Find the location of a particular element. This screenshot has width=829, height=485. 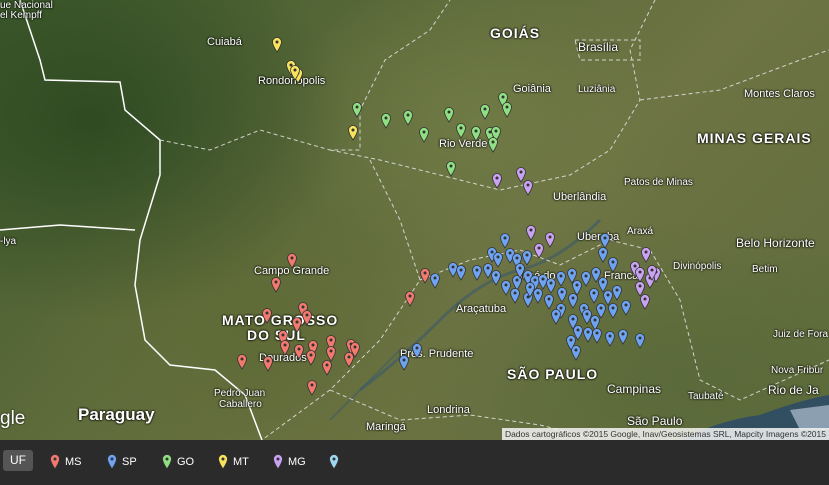

legend-label: MT is located at coordinates (241, 462).